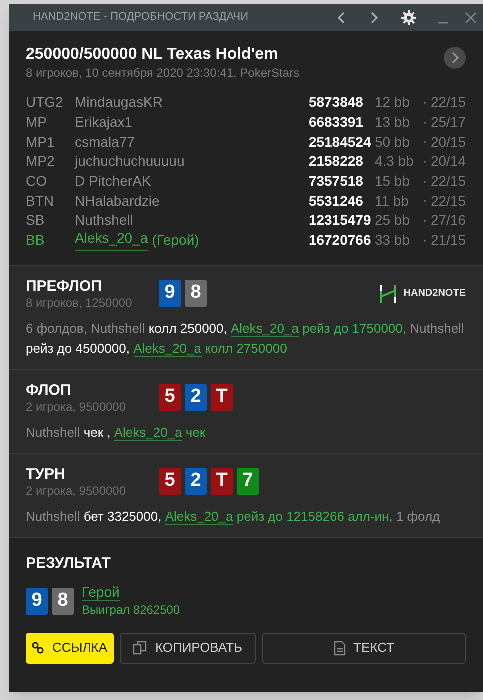 Image resolution: width=483 pixels, height=700 pixels. Describe the element at coordinates (131, 610) in the screenshot. I see `result-amount: Выиграл 8262500` at that location.